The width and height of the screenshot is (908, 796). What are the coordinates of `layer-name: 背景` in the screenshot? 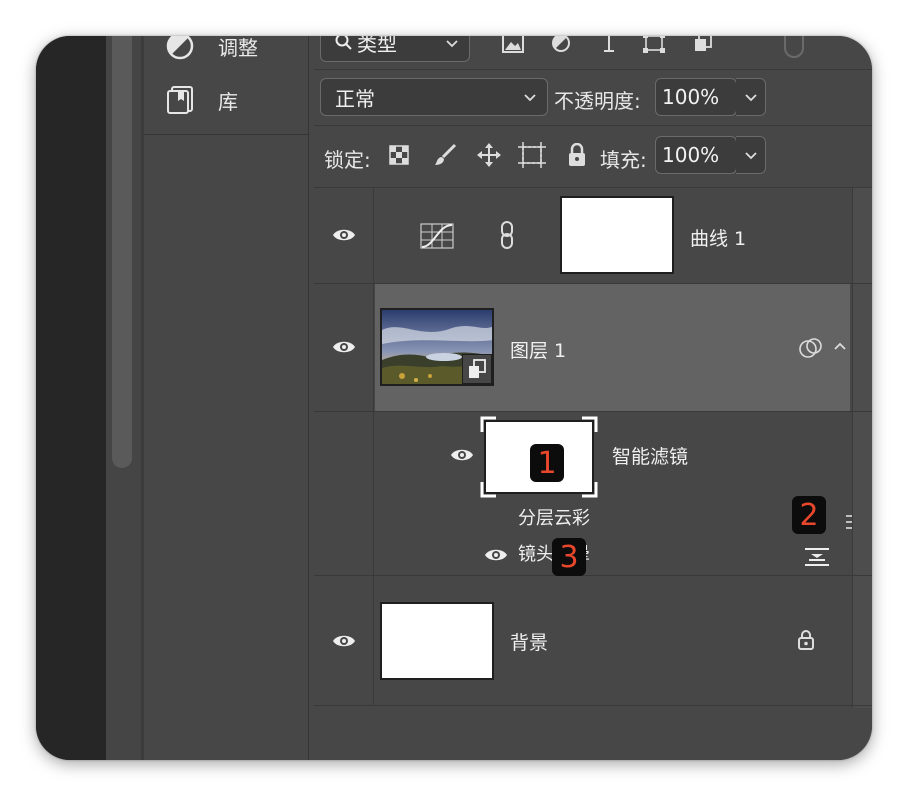 It's located at (529, 641).